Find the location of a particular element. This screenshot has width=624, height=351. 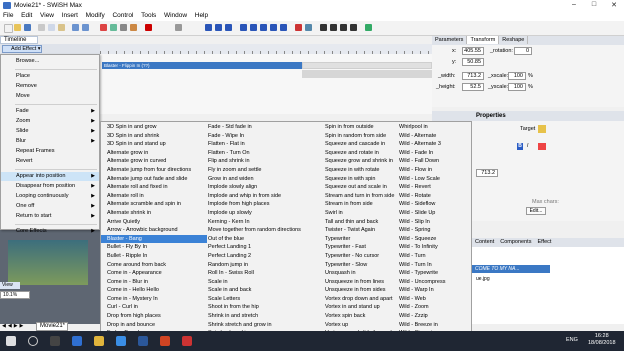

submenu-item: Implode and whip in from side is located at coordinates (255, 196).